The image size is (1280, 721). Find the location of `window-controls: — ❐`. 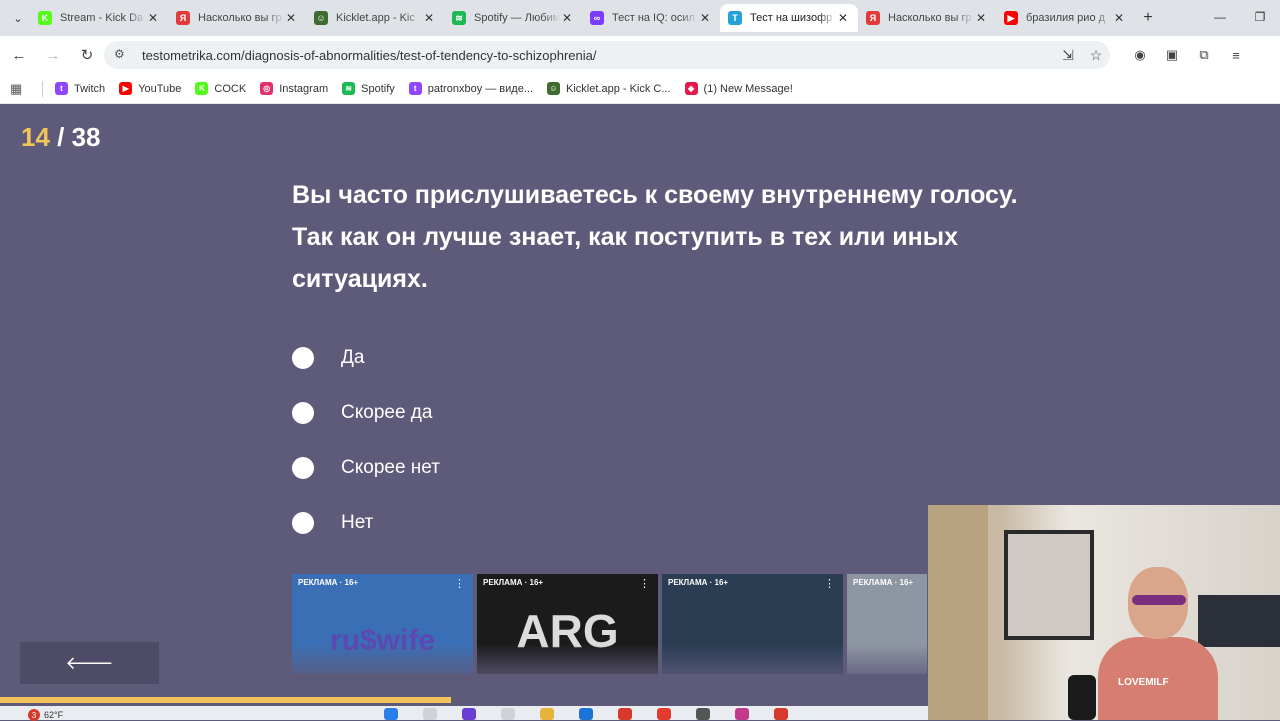

window-controls: — ❐ is located at coordinates (1240, 17).